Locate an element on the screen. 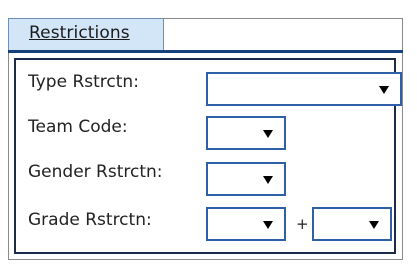 Image resolution: width=417 pixels, height=264 pixels. team-code-select is located at coordinates (246, 133).